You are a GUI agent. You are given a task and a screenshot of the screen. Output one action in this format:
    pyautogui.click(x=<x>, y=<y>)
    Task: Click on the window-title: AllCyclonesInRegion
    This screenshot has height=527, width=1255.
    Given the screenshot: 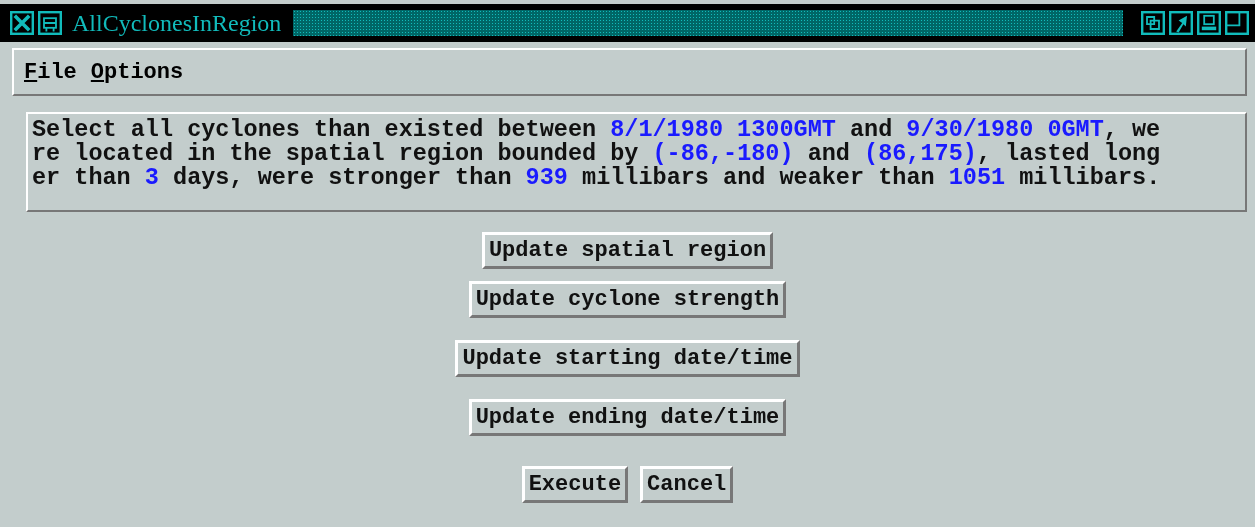 What is the action you would take?
    pyautogui.click(x=177, y=23)
    